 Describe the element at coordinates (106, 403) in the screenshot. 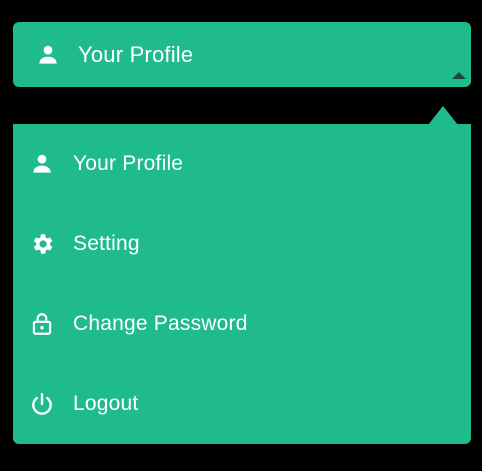

I see `menu-item-label: Logout` at that location.